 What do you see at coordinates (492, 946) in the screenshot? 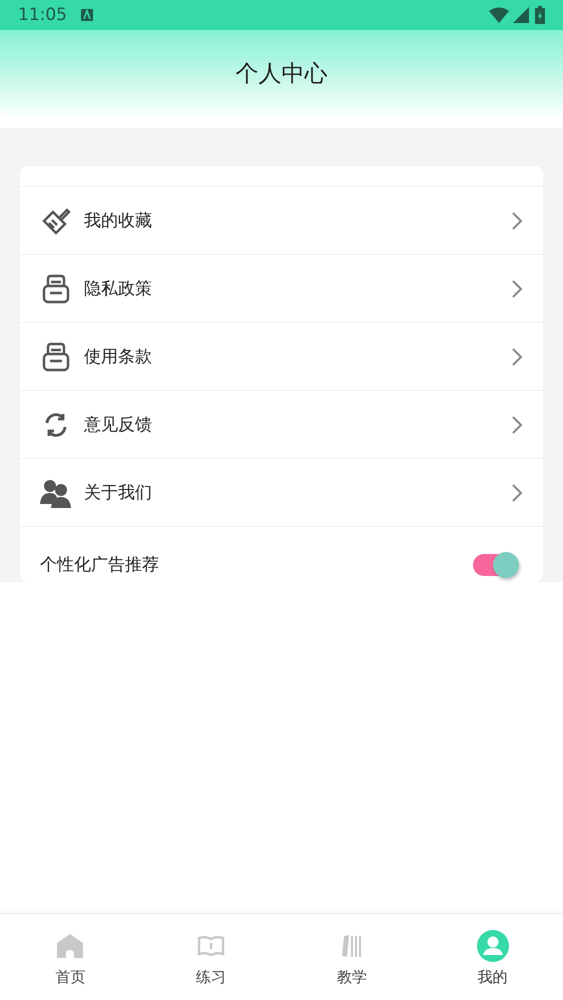
I see `user-avatar-icon` at bounding box center [492, 946].